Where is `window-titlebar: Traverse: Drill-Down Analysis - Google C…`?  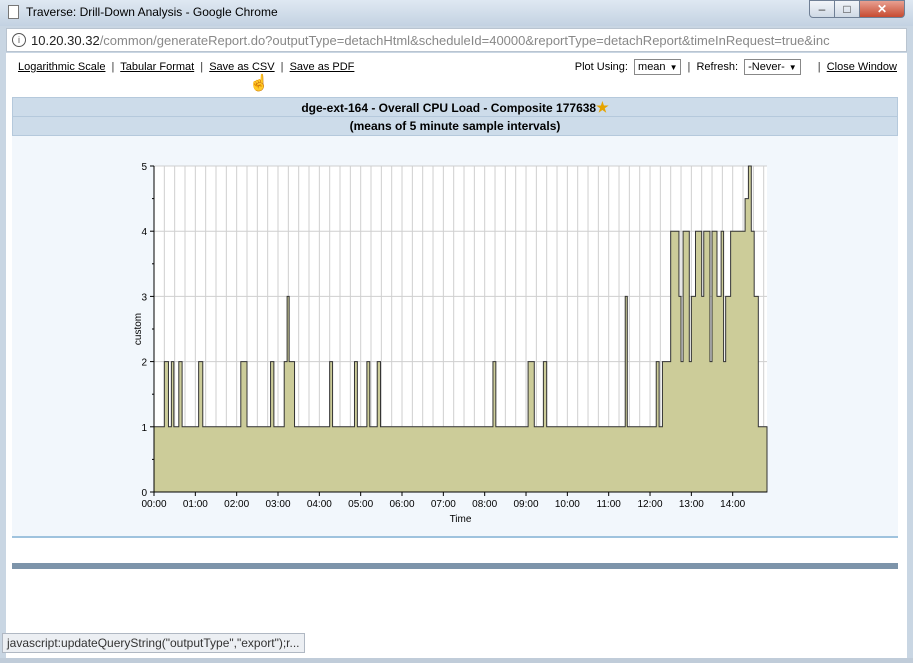 window-titlebar: Traverse: Drill-Down Analysis - Google C… is located at coordinates (456, 13).